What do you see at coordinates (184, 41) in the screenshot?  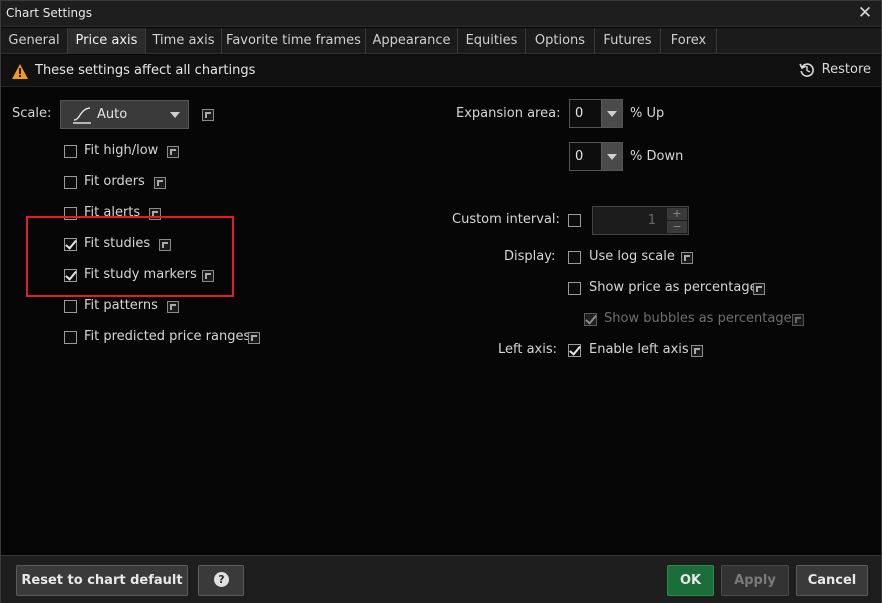 I see `tab-time-axis: Time axis` at bounding box center [184, 41].